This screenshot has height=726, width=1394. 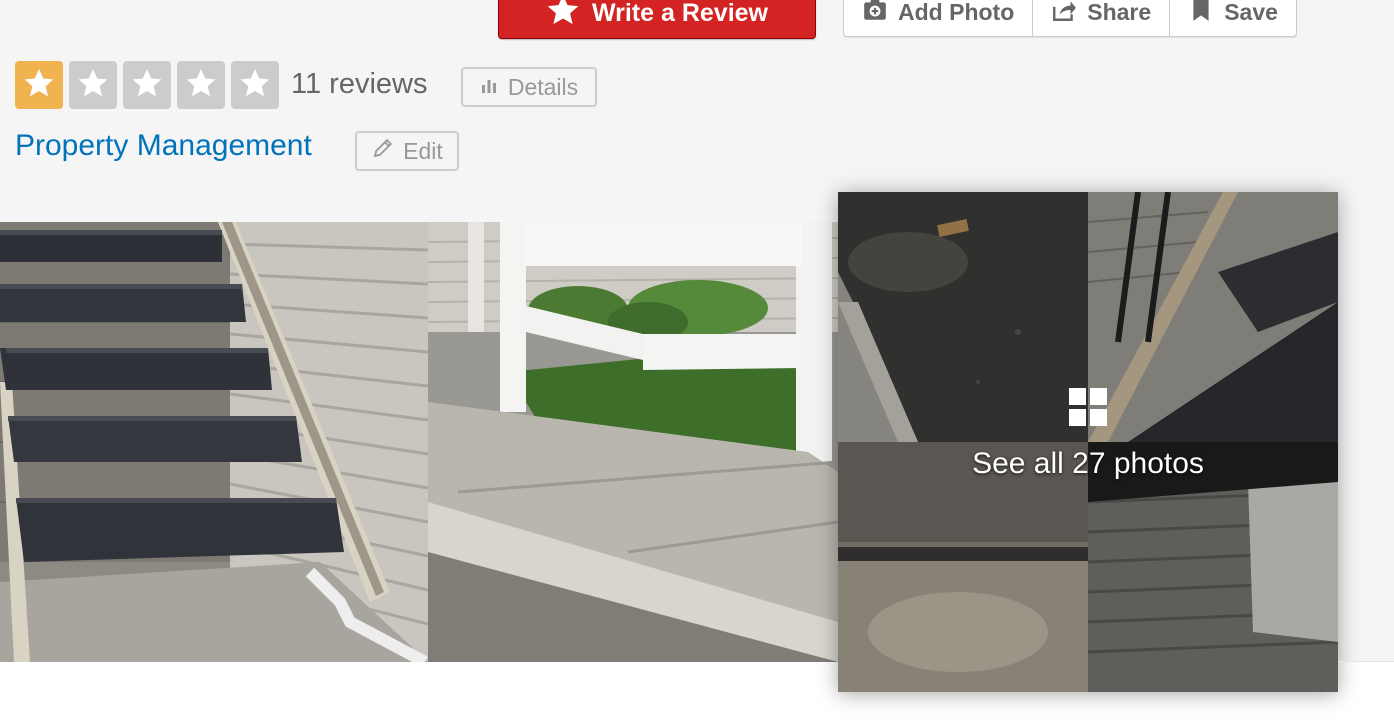 What do you see at coordinates (1201, 14) in the screenshot?
I see `bookmark-icon` at bounding box center [1201, 14].